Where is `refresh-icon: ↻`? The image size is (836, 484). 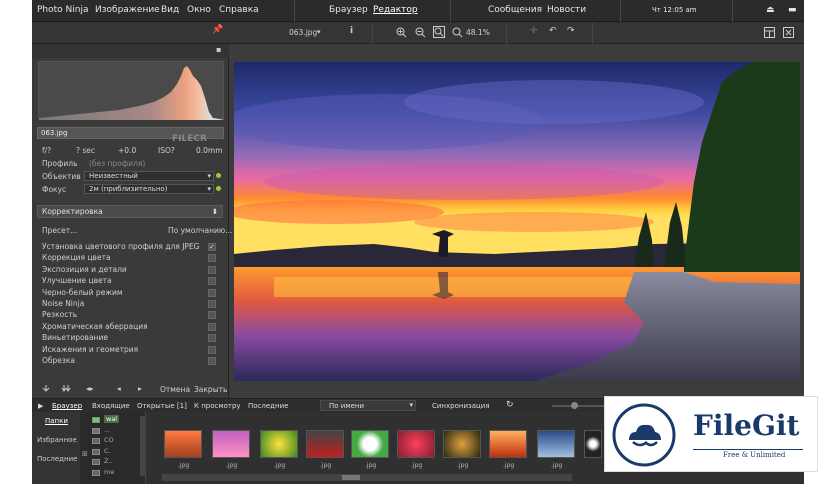 refresh-icon: ↻ is located at coordinates (510, 405).